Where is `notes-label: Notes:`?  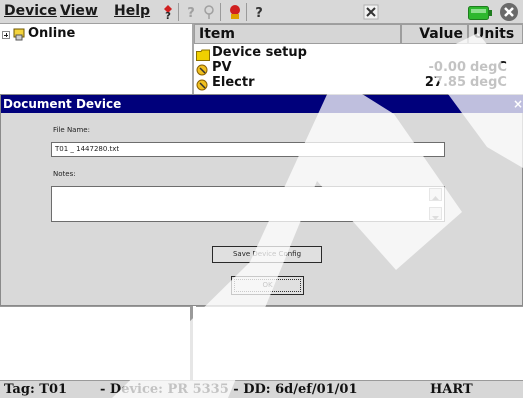 notes-label: Notes: is located at coordinates (64, 174).